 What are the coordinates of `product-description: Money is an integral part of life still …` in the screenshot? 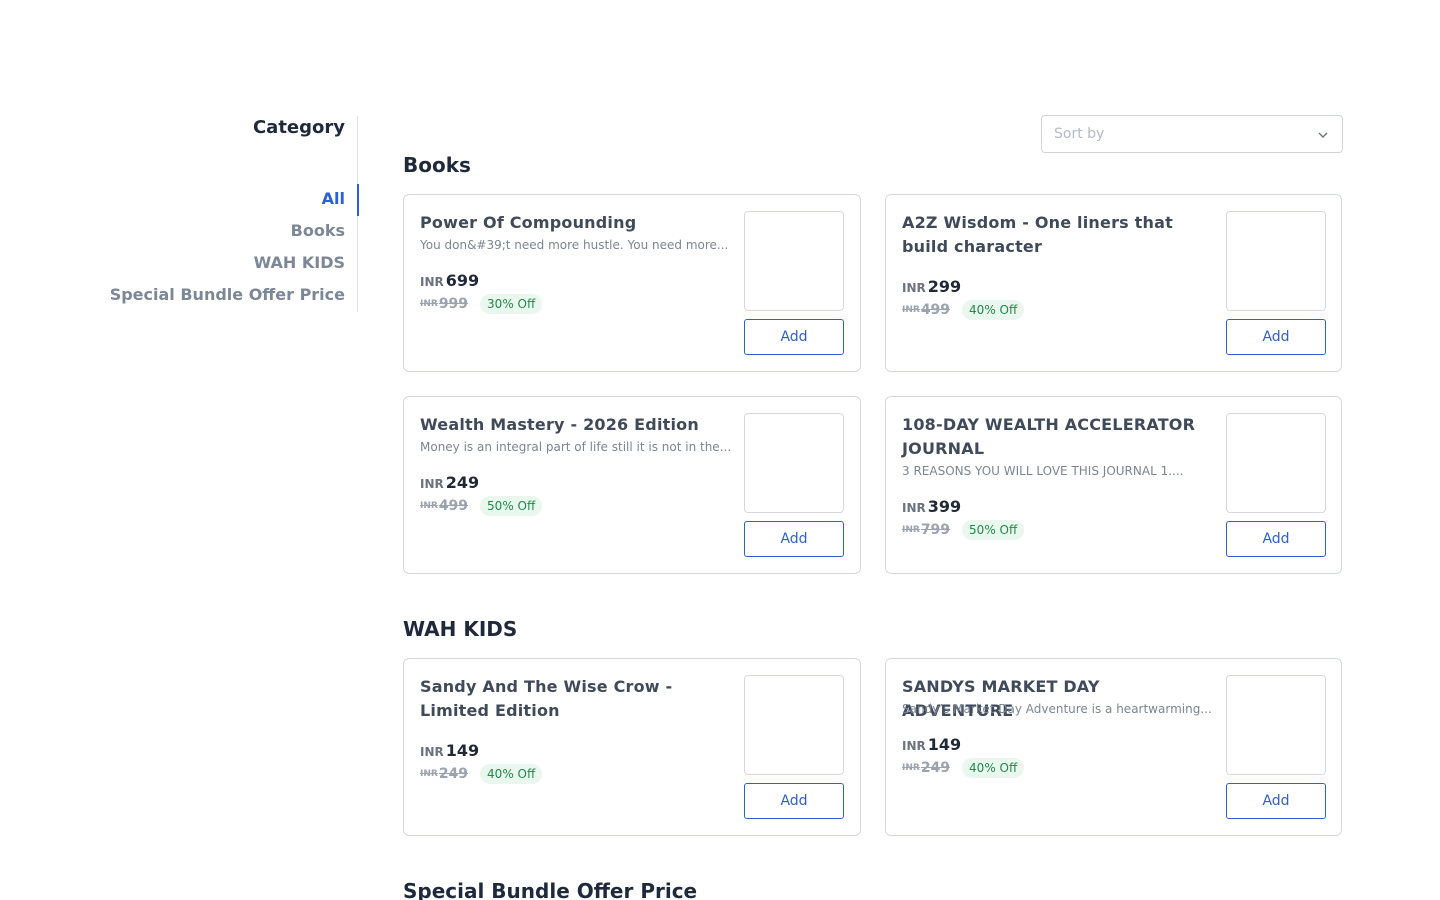 It's located at (576, 447).